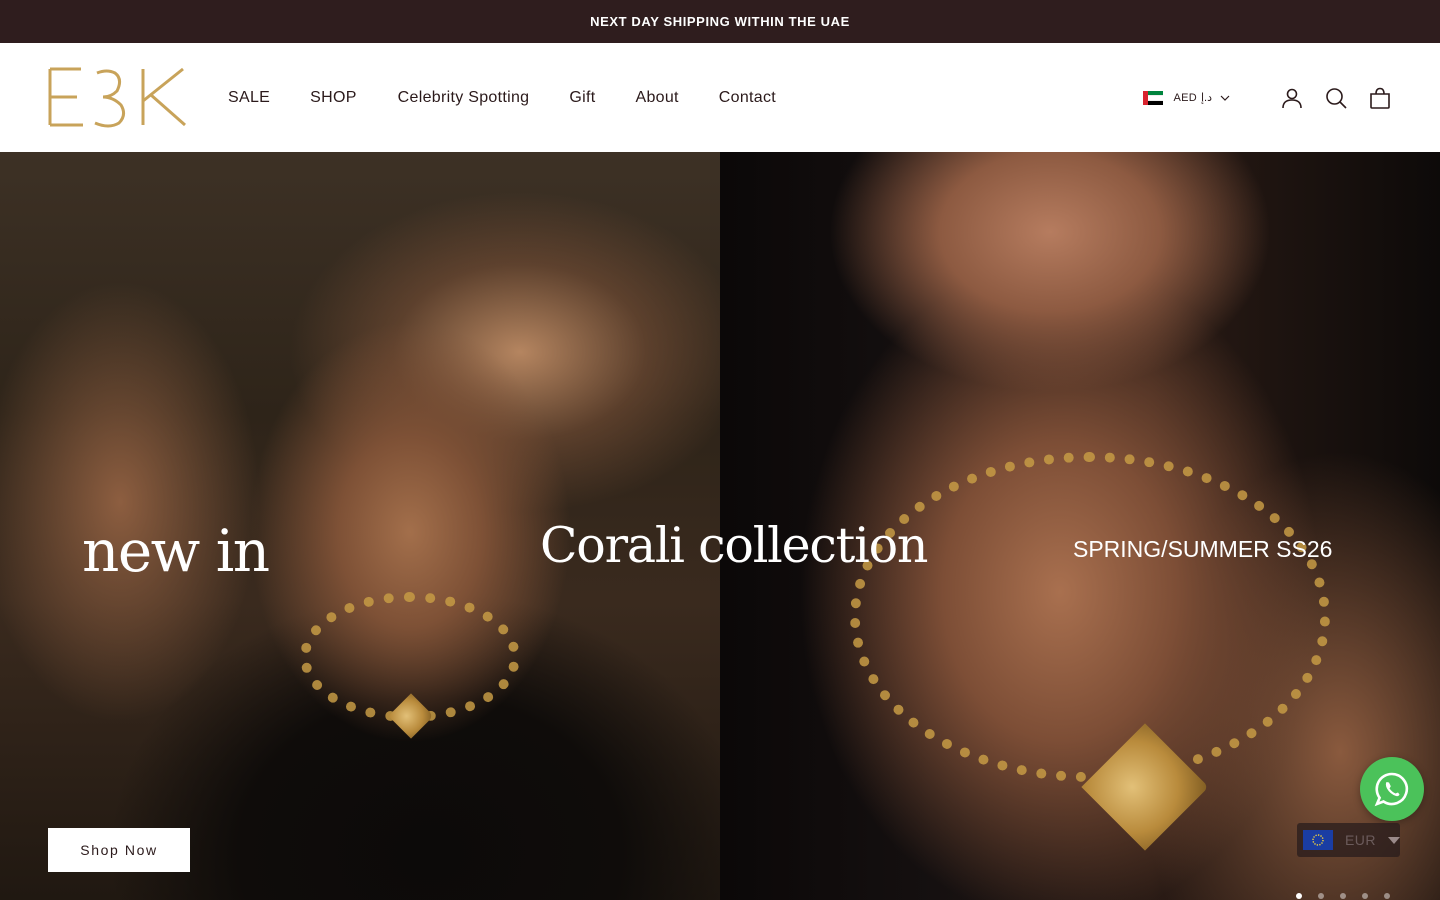 The width and height of the screenshot is (1440, 900). What do you see at coordinates (1153, 97) in the screenshot?
I see `uae-flag-icon` at bounding box center [1153, 97].